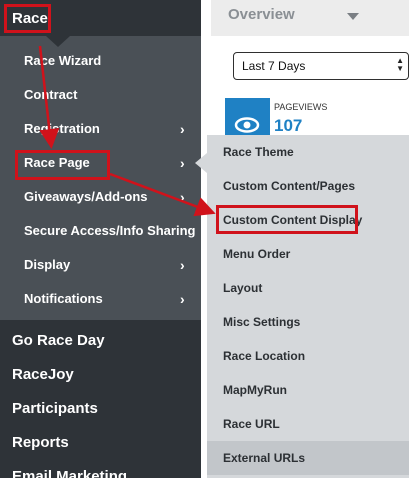 This screenshot has height=478, width=409. What do you see at coordinates (162, 194) in the screenshot?
I see `arrow-race-page-to-custom-content-display` at bounding box center [162, 194].